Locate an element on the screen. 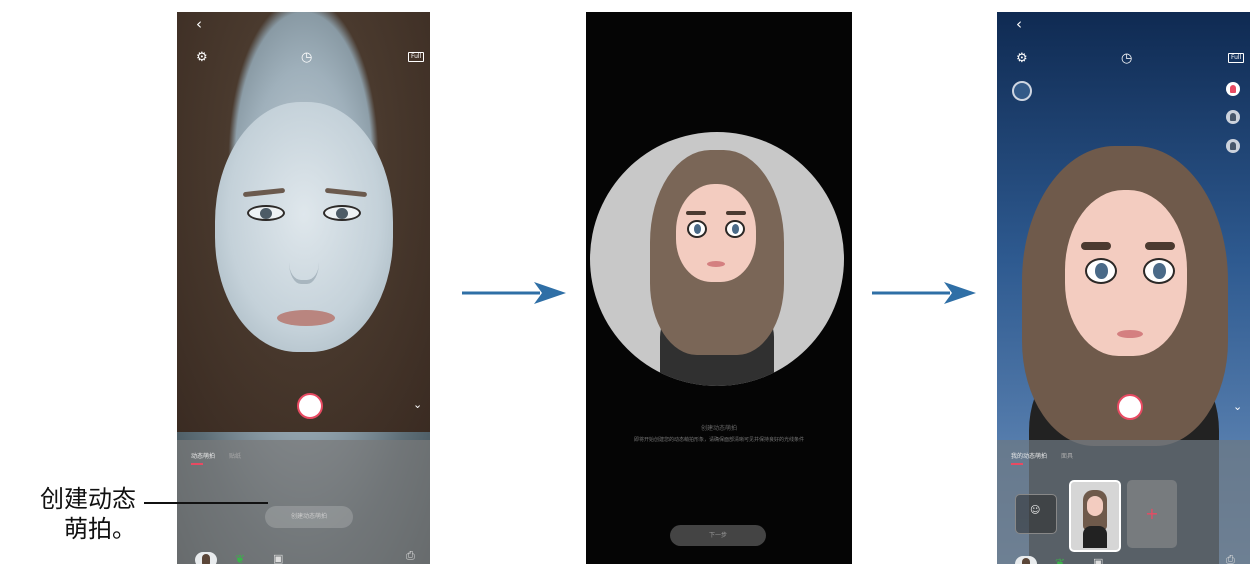 The image size is (1253, 564). nose is located at coordinates (304, 257).